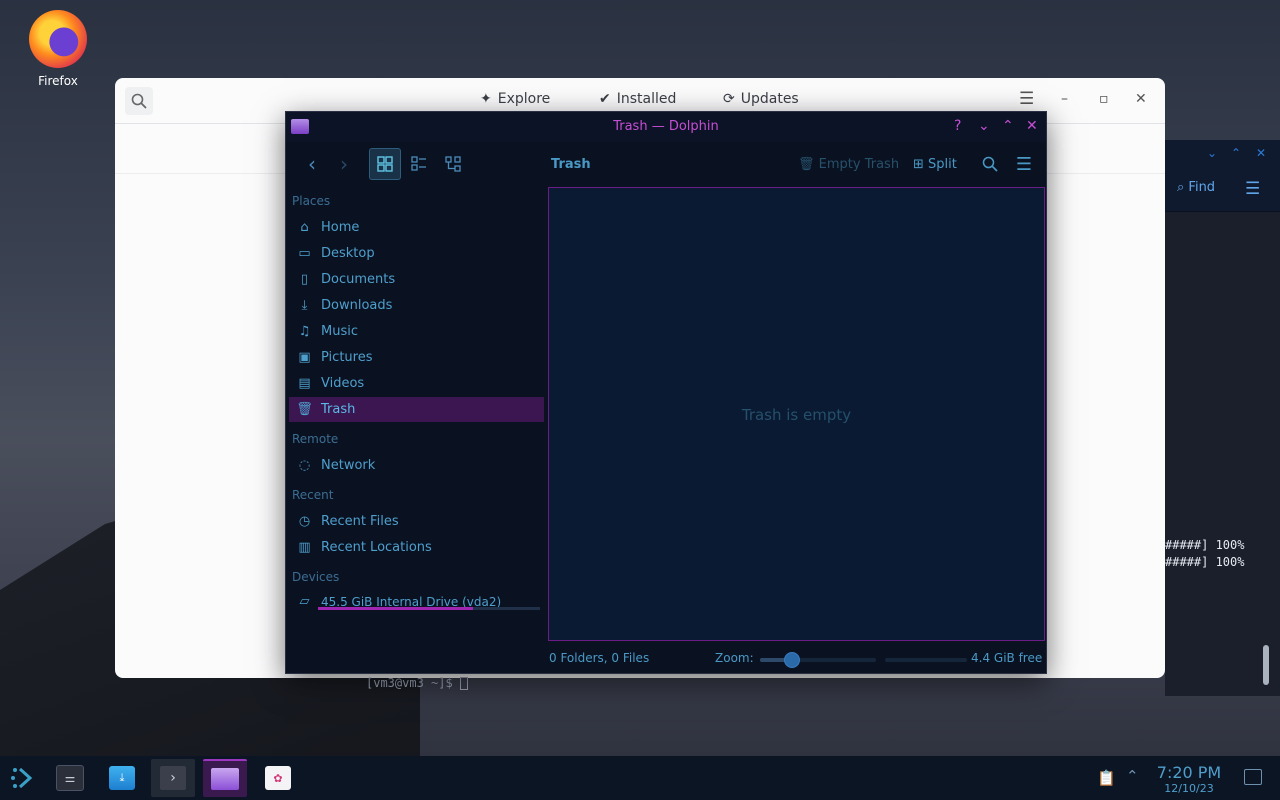 This screenshot has width=1280, height=800. Describe the element at coordinates (729, 99) in the screenshot. I see `refresh-icon: ⟳` at that location.